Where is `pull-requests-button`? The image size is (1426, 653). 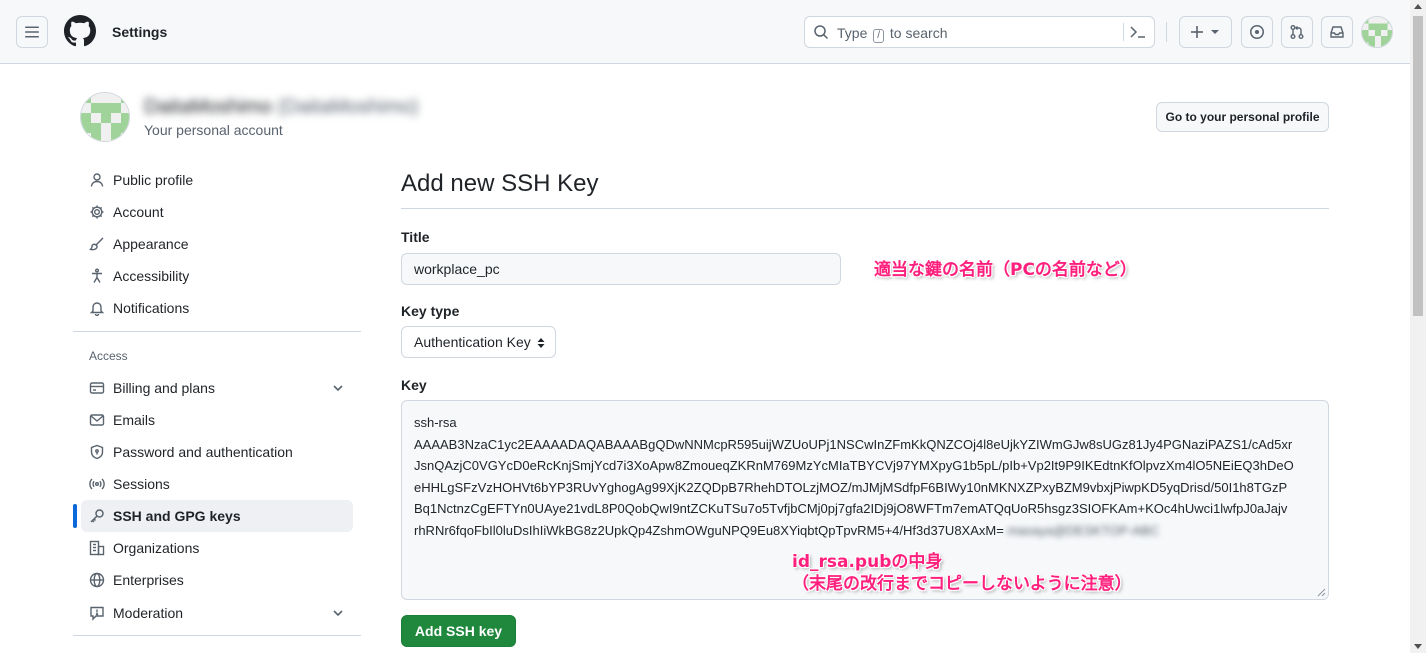
pull-requests-button is located at coordinates (1297, 32).